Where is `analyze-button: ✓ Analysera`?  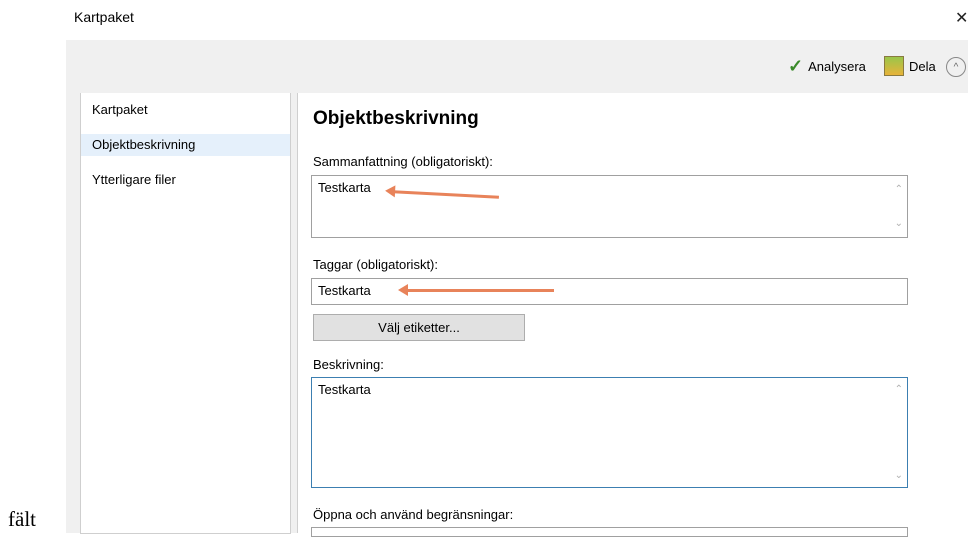 analyze-button: ✓ Analysera is located at coordinates (827, 66).